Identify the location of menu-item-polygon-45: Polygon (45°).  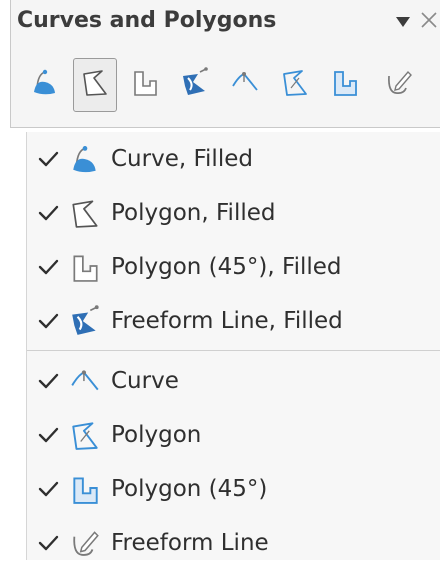
(233, 489).